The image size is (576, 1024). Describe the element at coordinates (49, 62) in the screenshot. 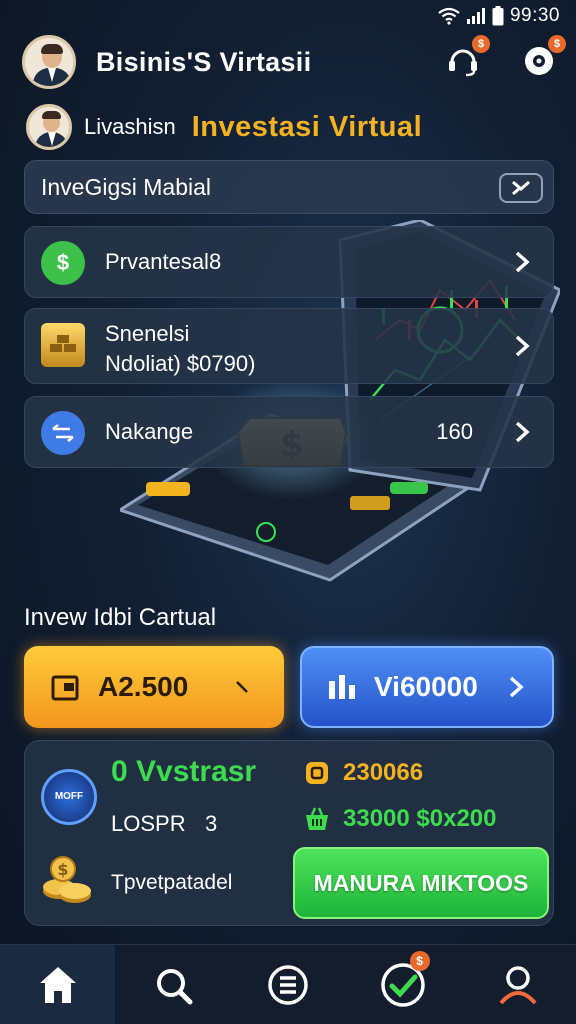

I see `avatar` at that location.